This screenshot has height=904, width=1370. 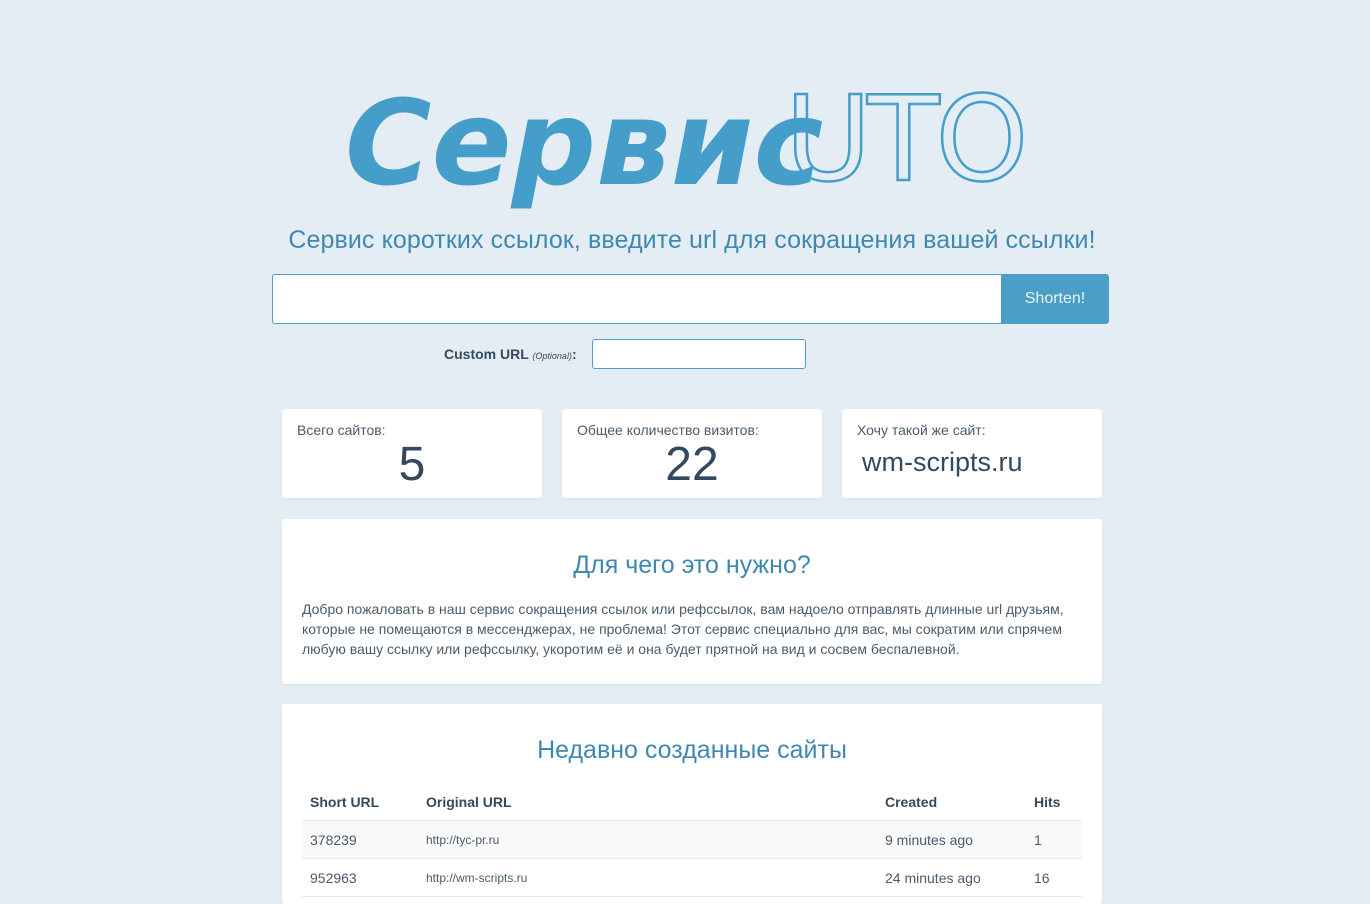 I want to click on optional-hint: (Optional), so click(x=552, y=356).